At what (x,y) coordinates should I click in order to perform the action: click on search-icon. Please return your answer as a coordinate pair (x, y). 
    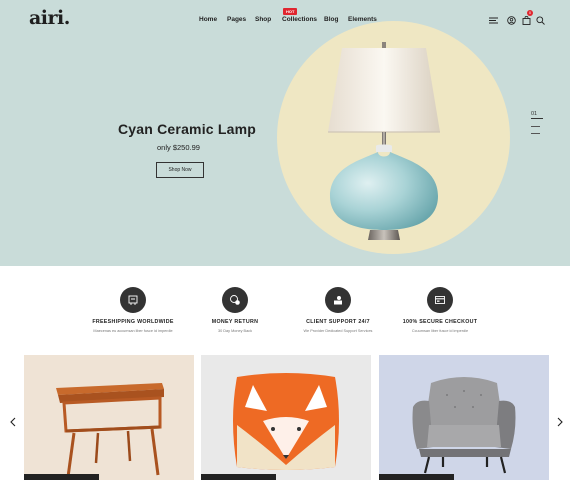
    Looking at the image, I should click on (540, 20).